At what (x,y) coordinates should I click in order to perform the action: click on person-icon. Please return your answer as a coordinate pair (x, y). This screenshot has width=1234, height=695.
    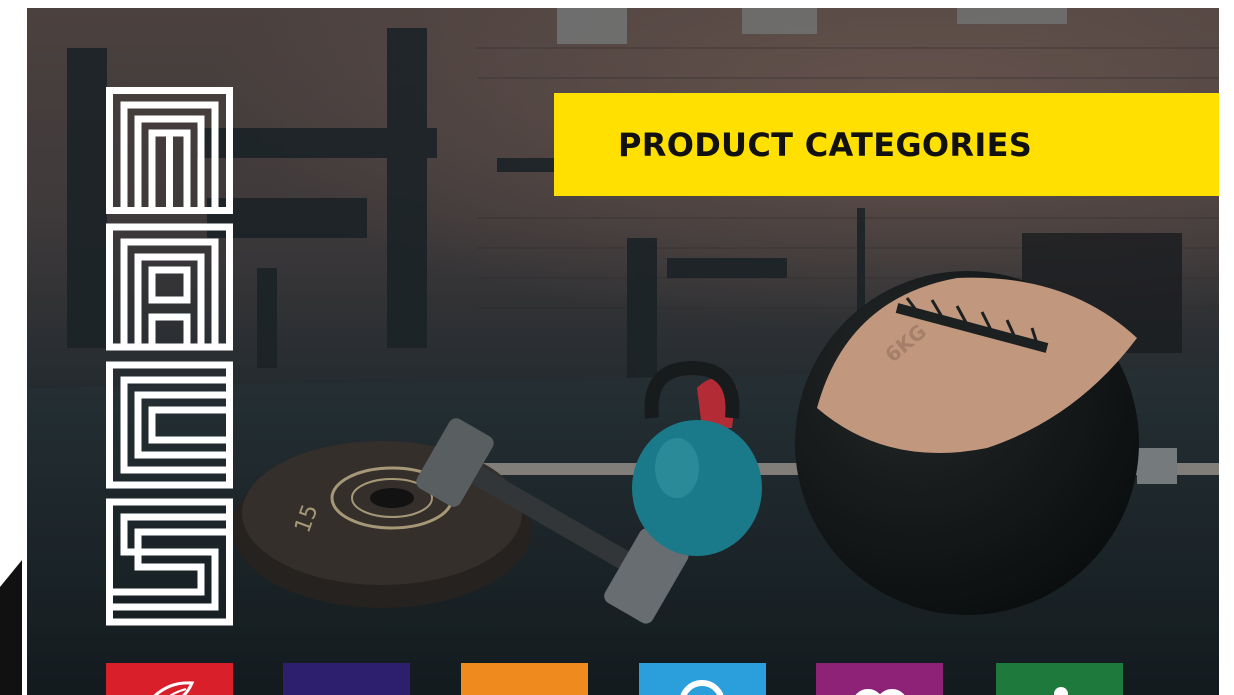
    Looking at the image, I should click on (1059, 679).